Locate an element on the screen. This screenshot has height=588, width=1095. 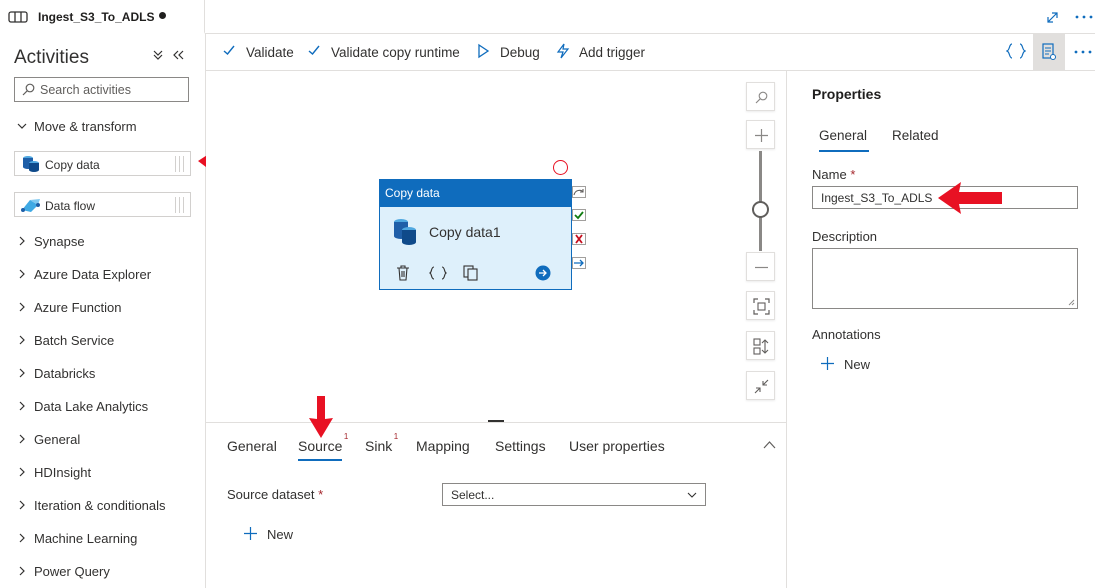
play-icon is located at coordinates (484, 51).